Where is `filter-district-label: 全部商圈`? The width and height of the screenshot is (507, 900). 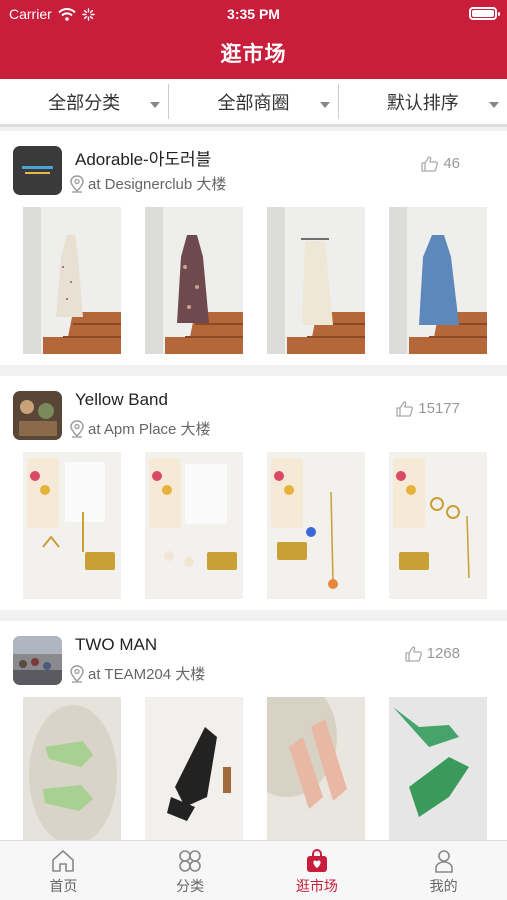 filter-district-label: 全部商圈 is located at coordinates (253, 102).